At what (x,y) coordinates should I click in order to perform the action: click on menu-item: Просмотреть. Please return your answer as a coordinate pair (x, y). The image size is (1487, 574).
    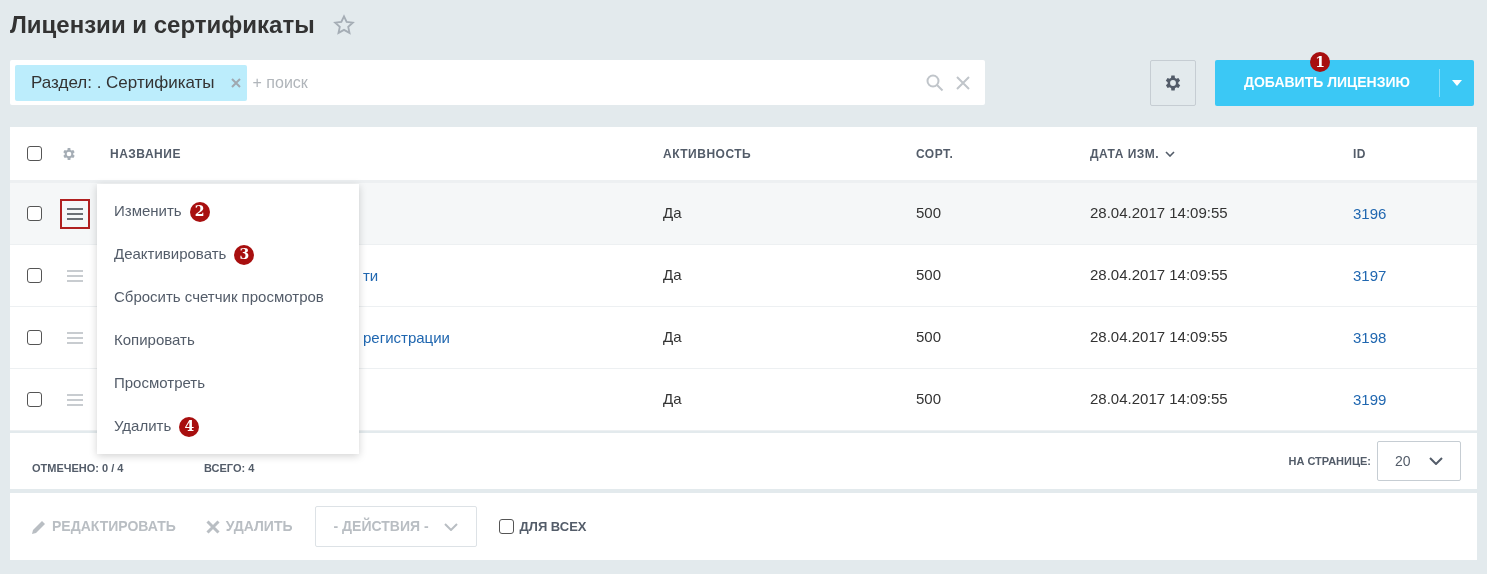
    Looking at the image, I should click on (160, 383).